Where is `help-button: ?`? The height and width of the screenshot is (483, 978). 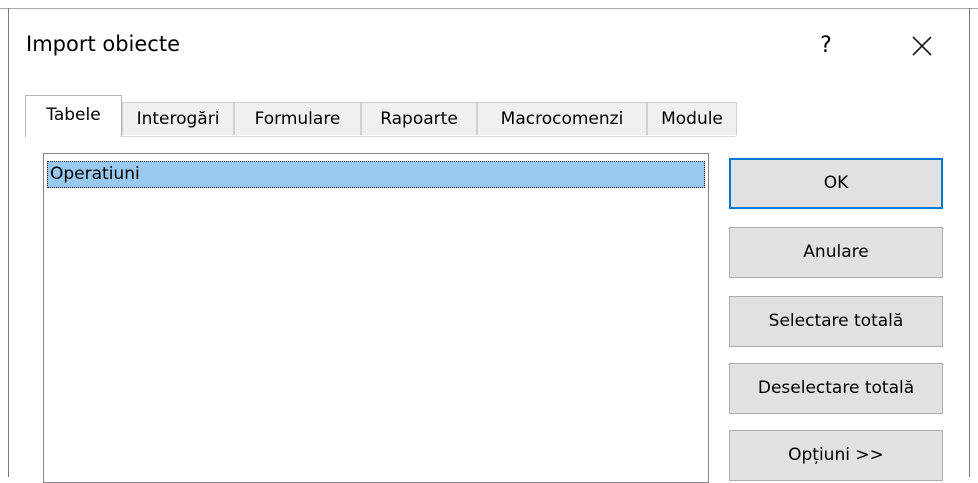 help-button: ? is located at coordinates (826, 46).